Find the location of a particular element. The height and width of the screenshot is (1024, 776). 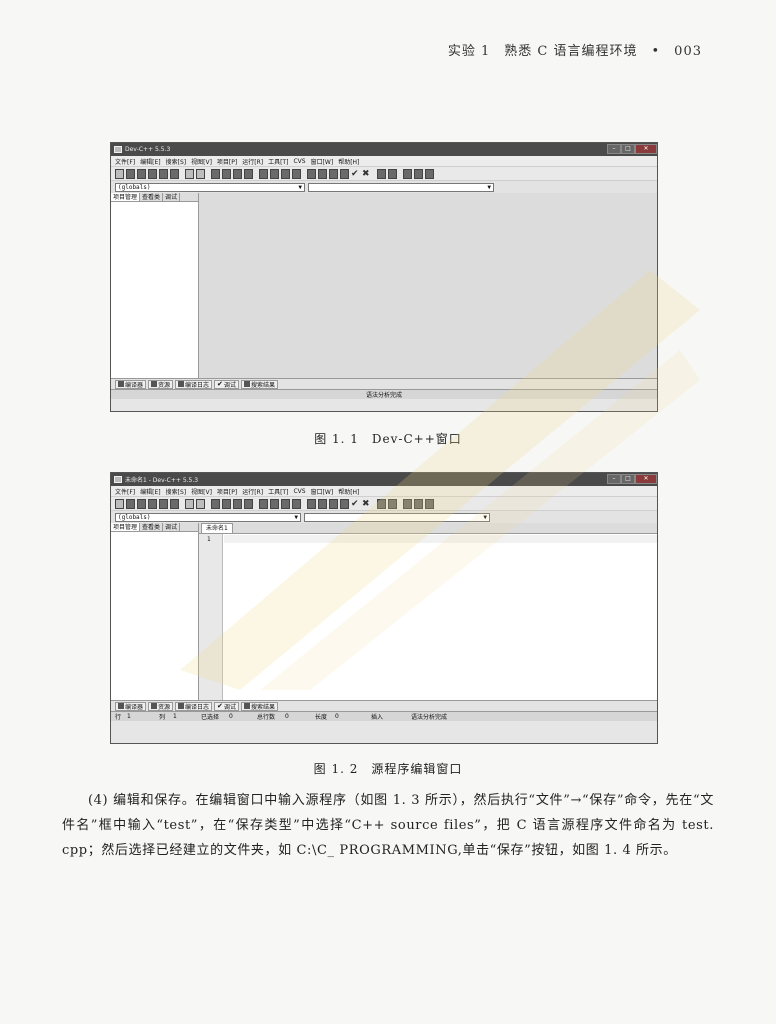

undo-icon is located at coordinates (189, 173).